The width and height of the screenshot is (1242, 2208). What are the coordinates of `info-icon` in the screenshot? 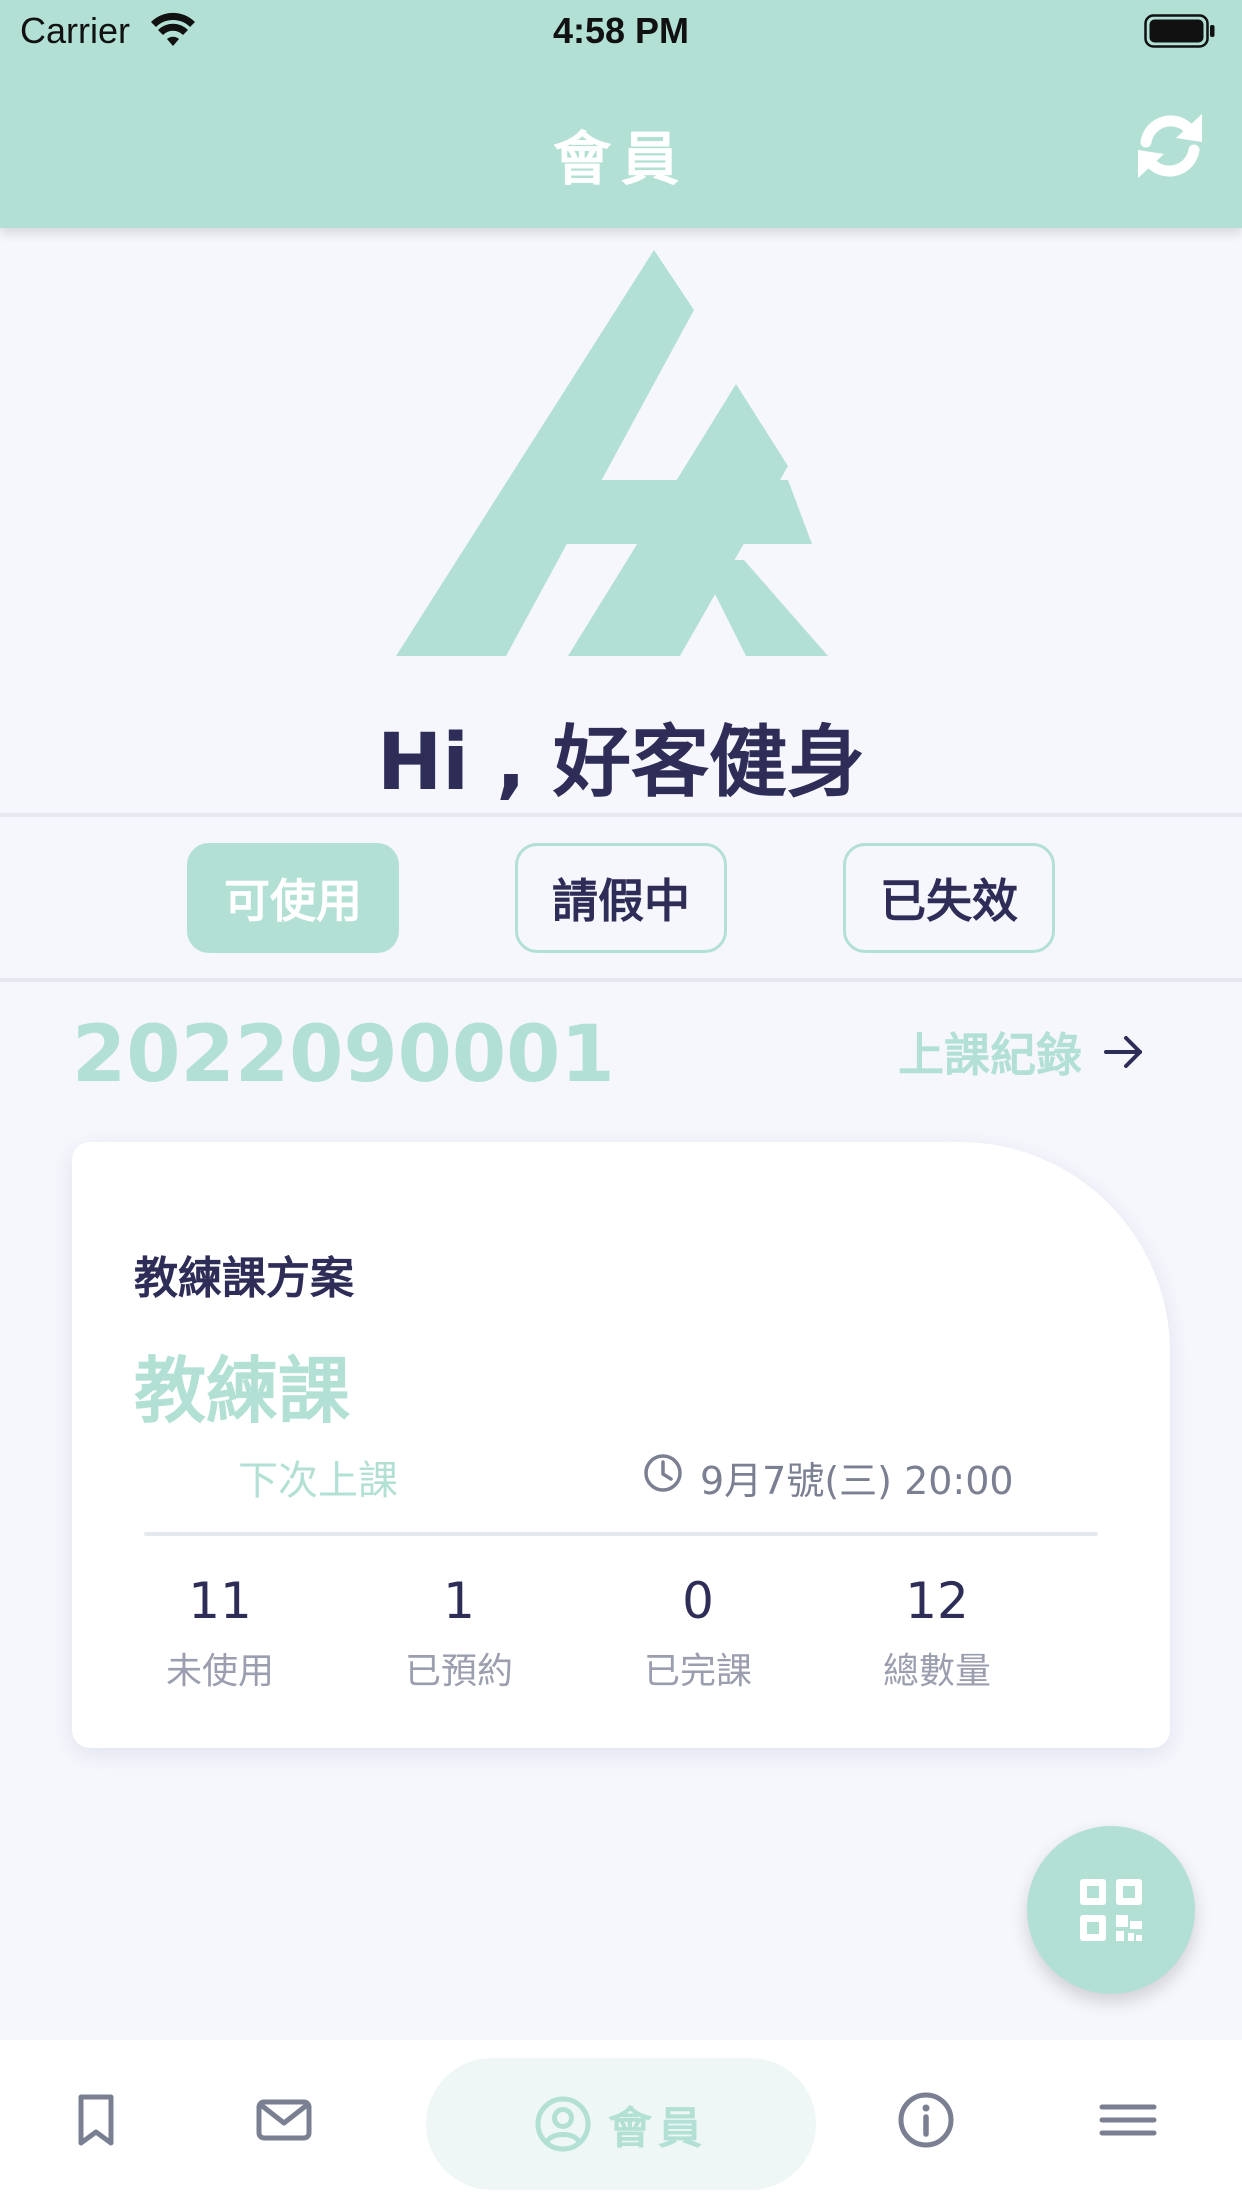 It's located at (926, 2120).